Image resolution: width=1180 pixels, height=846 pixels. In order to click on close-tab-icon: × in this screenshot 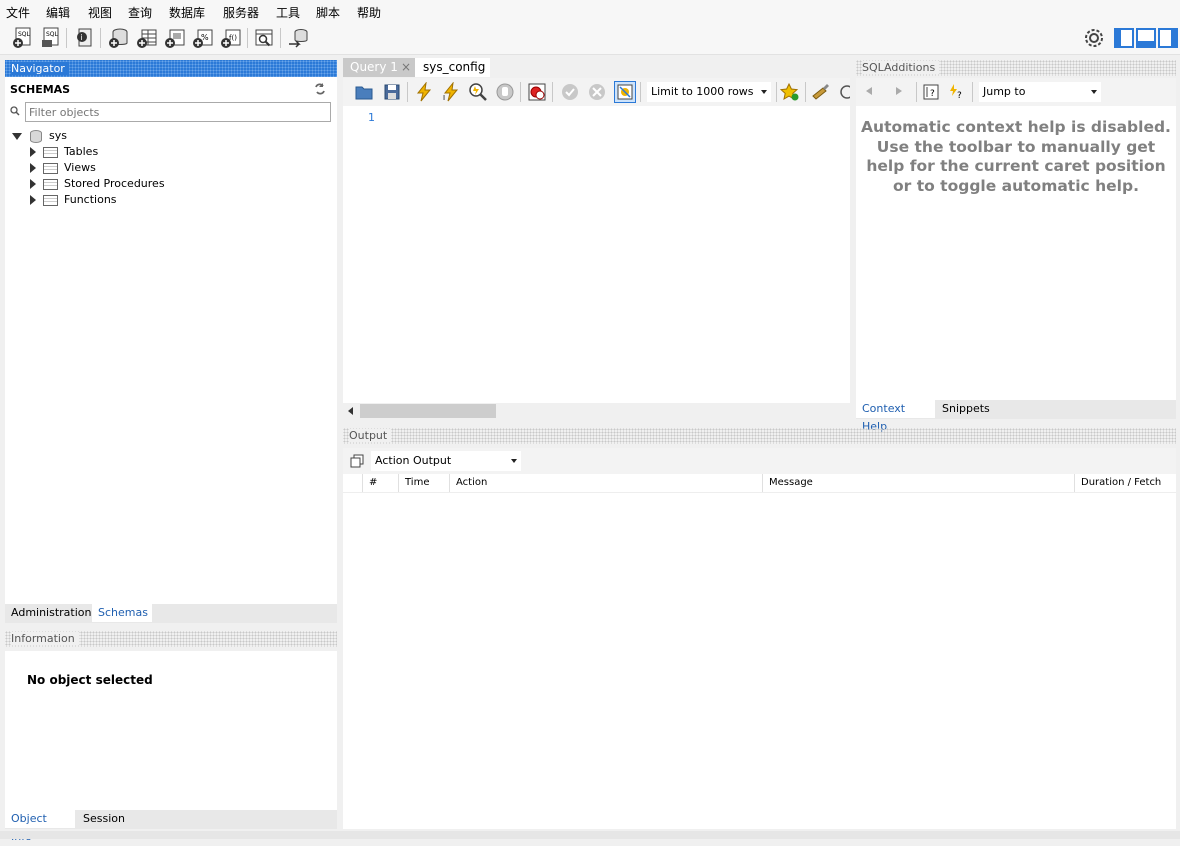, I will do `click(406, 67)`.